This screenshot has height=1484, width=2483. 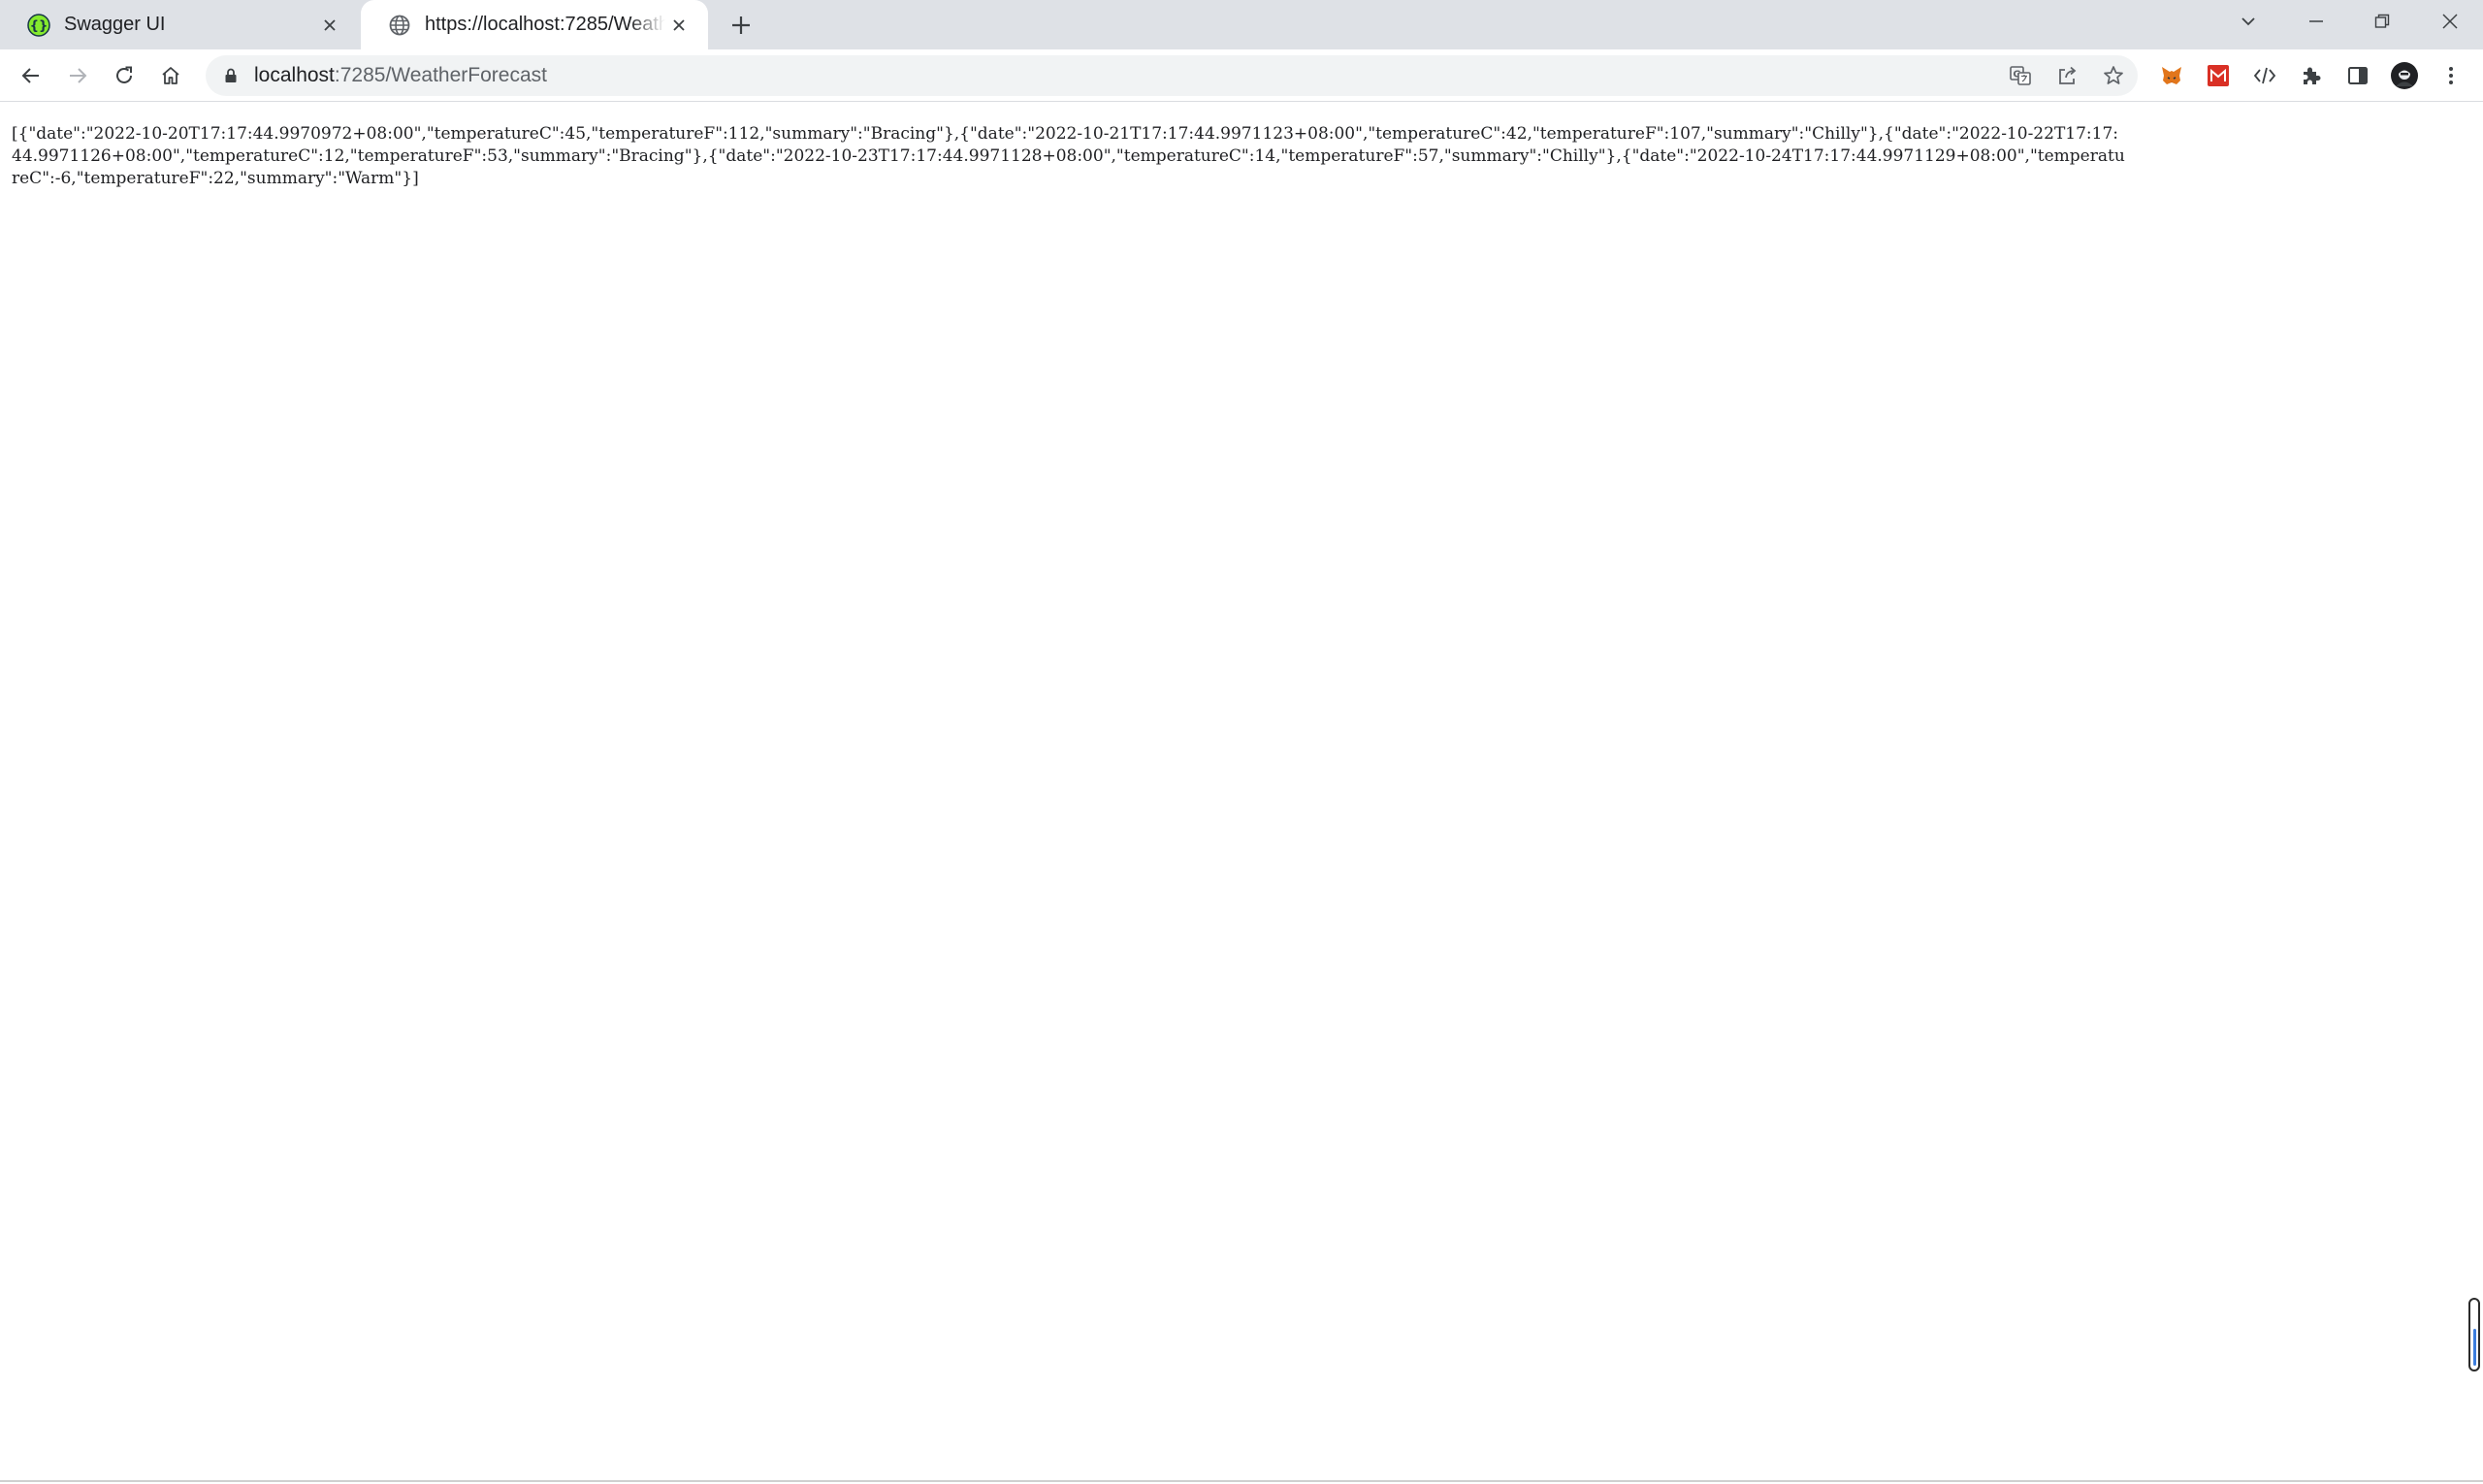 What do you see at coordinates (2021, 75) in the screenshot?
I see `translate-icon: G` at bounding box center [2021, 75].